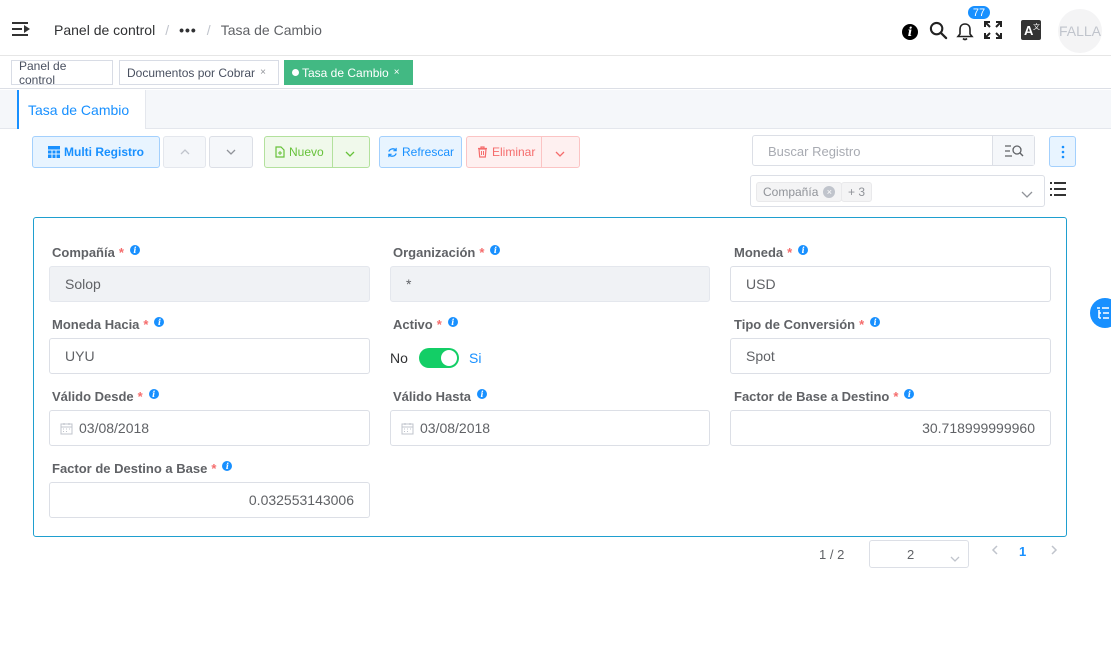  I want to click on fullscreen-icon, so click(993, 30).